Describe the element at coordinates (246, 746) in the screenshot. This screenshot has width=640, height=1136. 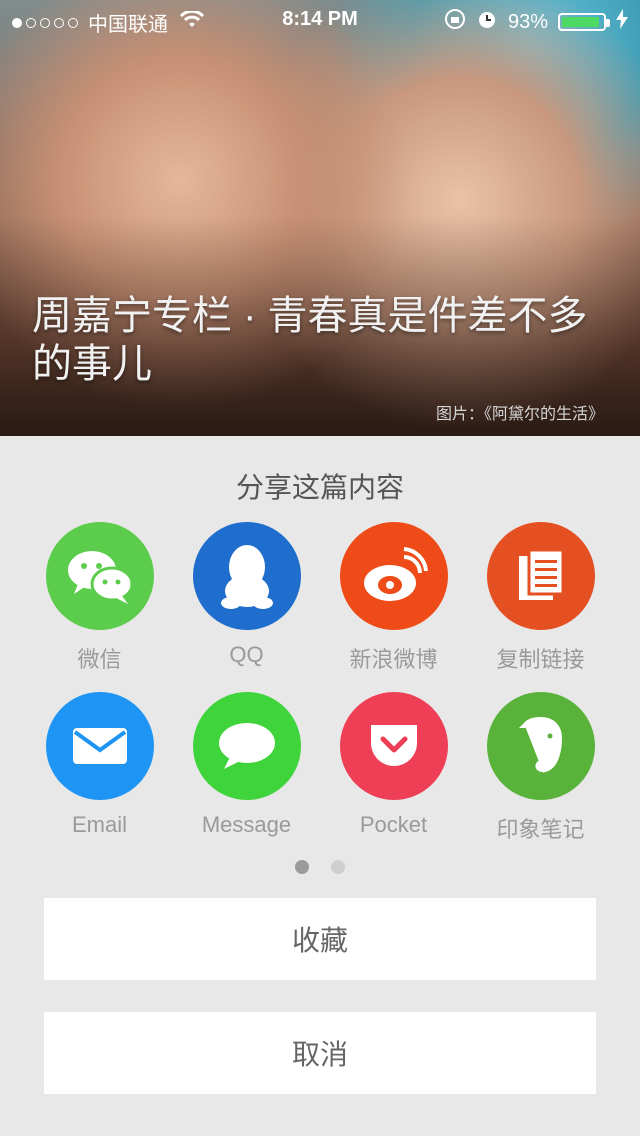
I see `message-bubble-icon` at that location.